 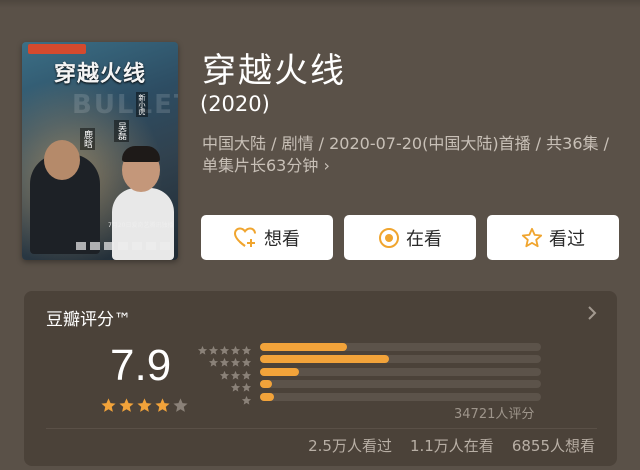 What do you see at coordinates (592, 315) in the screenshot?
I see `chevron-right-icon` at bounding box center [592, 315].